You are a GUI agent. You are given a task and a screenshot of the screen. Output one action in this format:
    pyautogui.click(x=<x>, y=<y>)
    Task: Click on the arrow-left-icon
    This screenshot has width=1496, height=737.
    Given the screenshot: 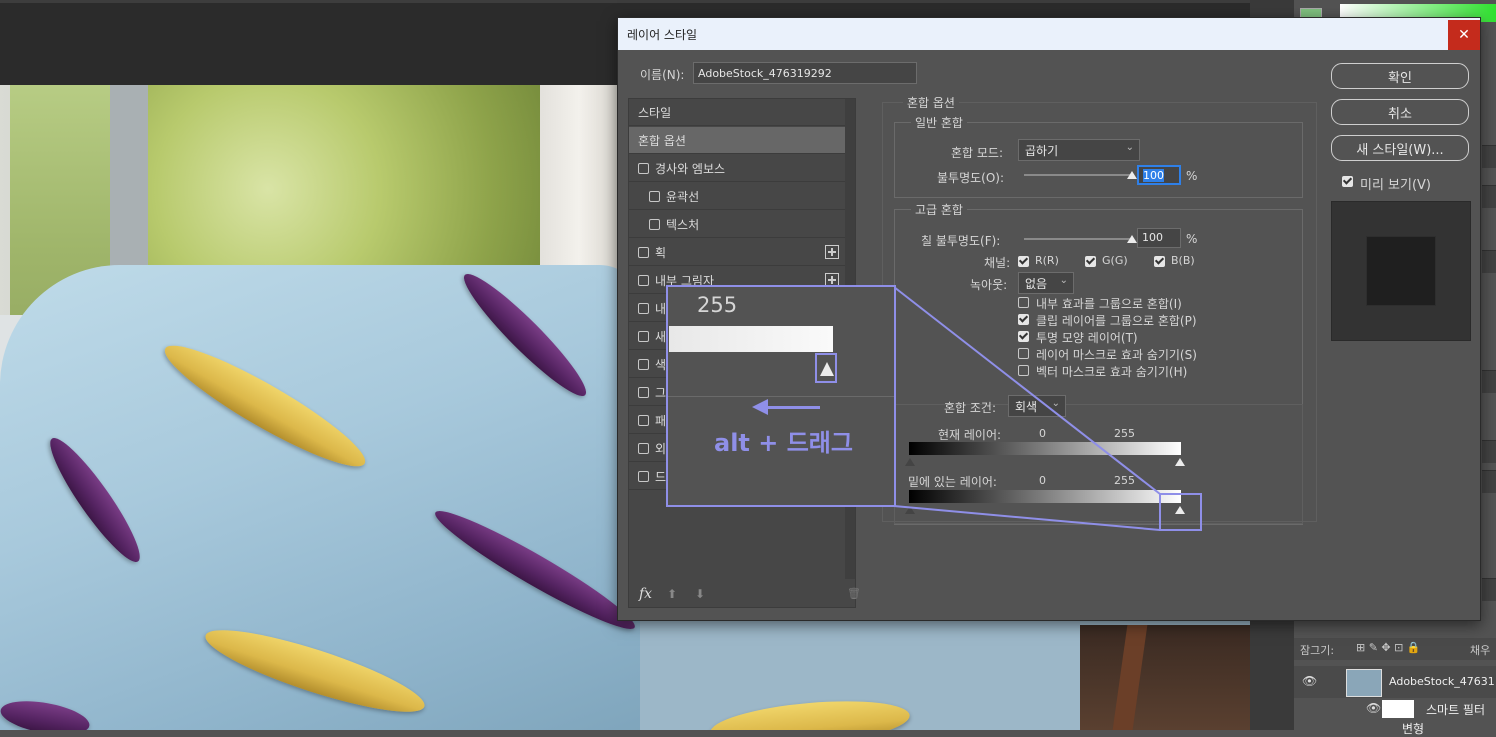 What is the action you would take?
    pyautogui.click(x=760, y=407)
    